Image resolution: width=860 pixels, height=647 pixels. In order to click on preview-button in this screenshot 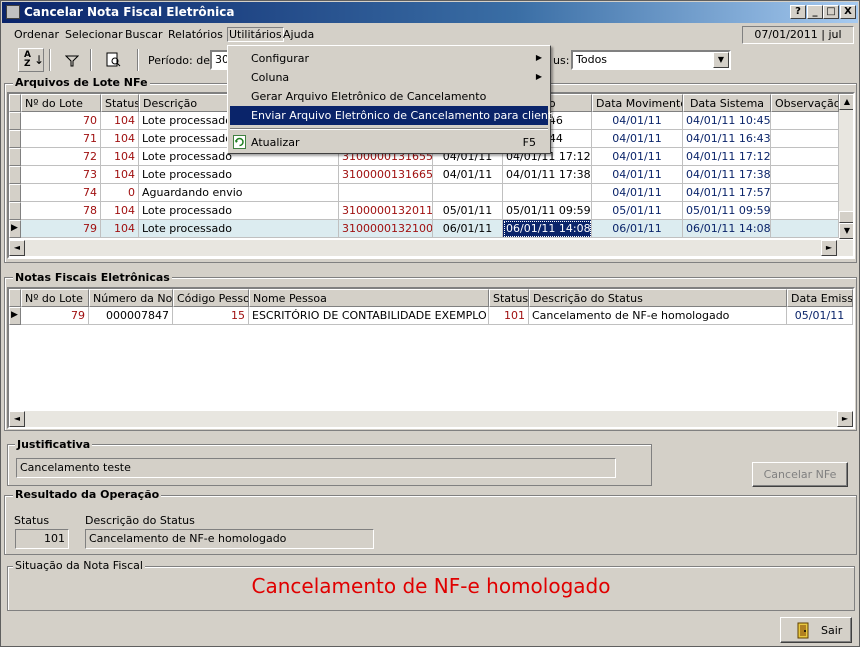, I will do `click(113, 60)`.